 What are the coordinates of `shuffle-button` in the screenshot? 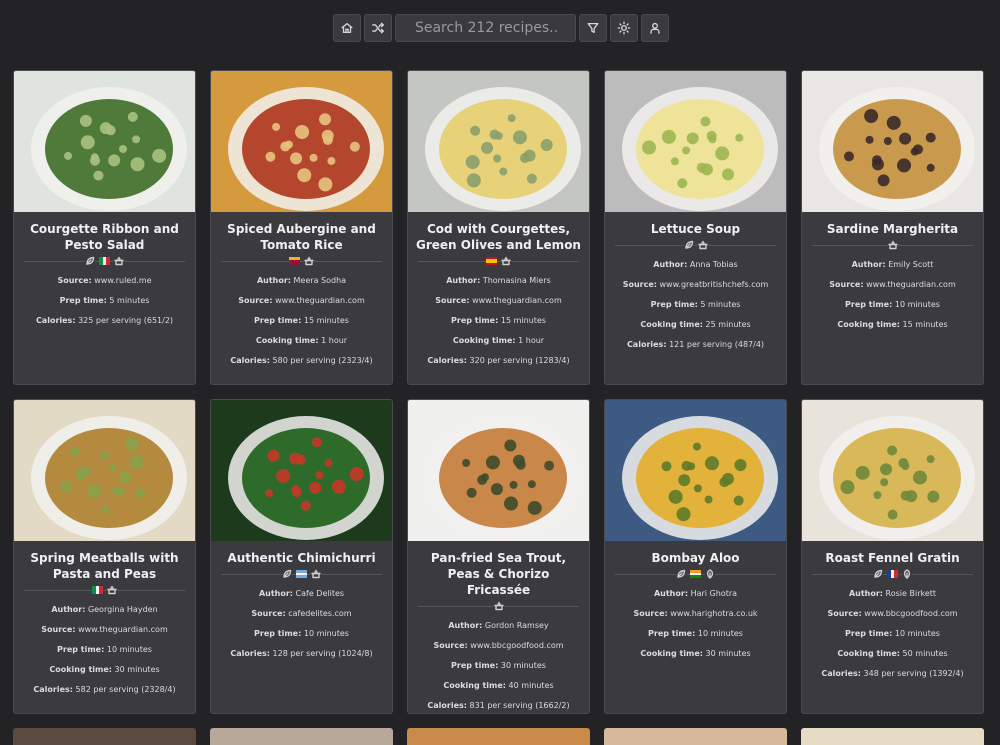 It's located at (378, 28).